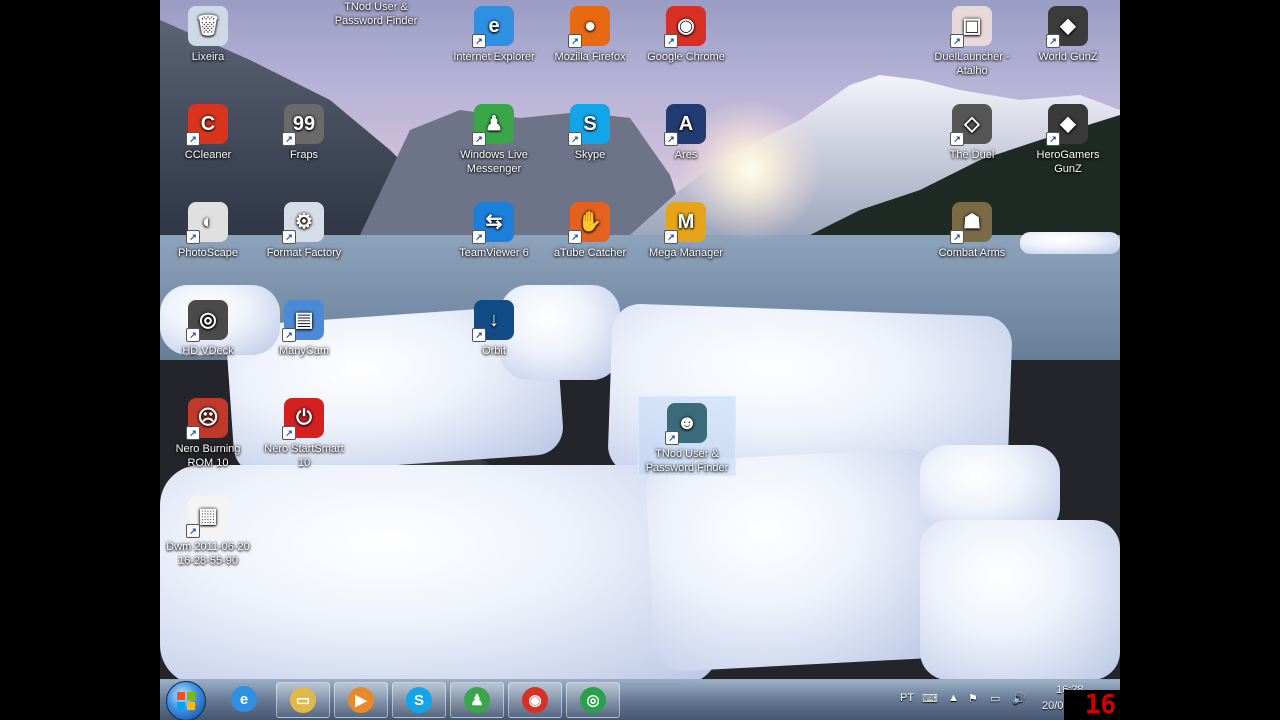  What do you see at coordinates (304, 253) in the screenshot?
I see `desktop-icon-label: Format Factory` at bounding box center [304, 253].